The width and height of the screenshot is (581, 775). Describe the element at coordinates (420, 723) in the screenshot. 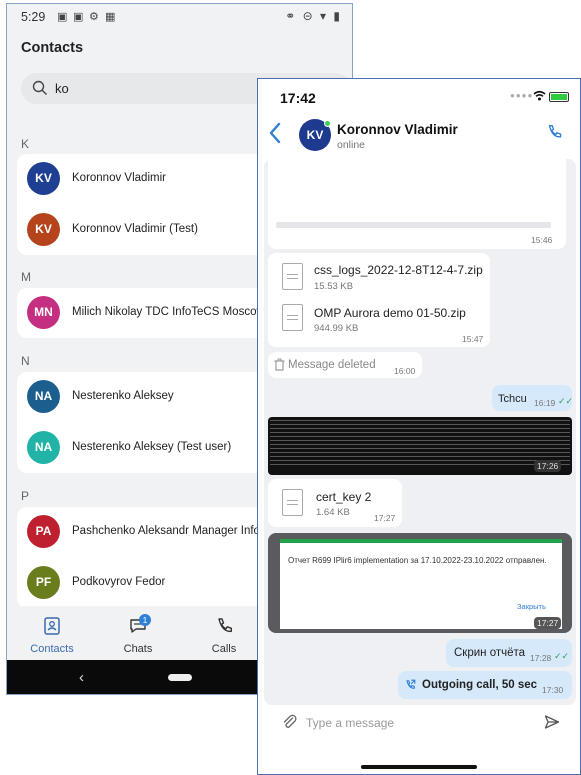

I see `message-input-bar: Type a message` at that location.